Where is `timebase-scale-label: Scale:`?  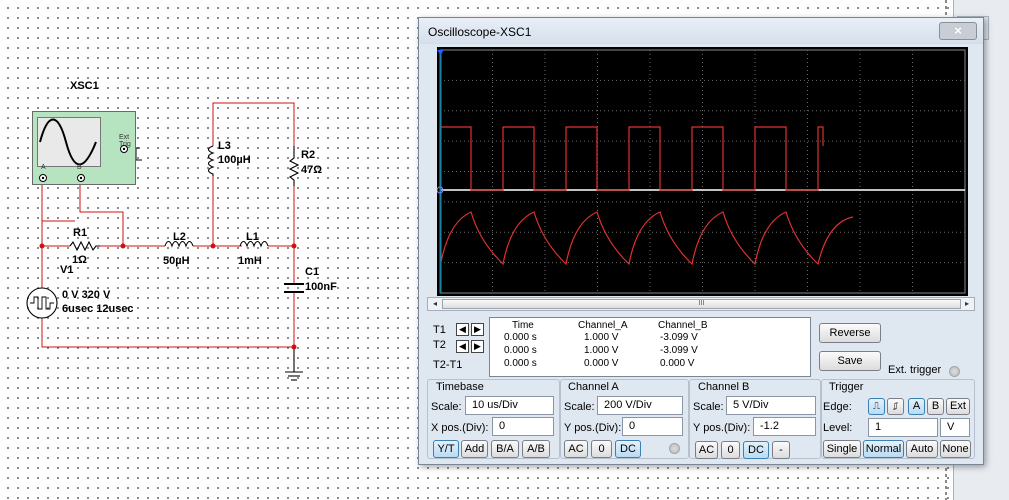
timebase-scale-label: Scale: is located at coordinates (446, 407).